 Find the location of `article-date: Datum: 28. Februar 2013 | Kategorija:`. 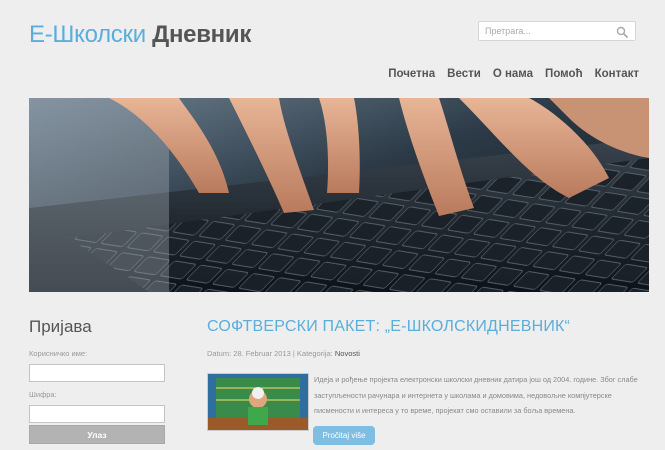

article-date: Datum: 28. Februar 2013 | Kategorija: is located at coordinates (271, 353).